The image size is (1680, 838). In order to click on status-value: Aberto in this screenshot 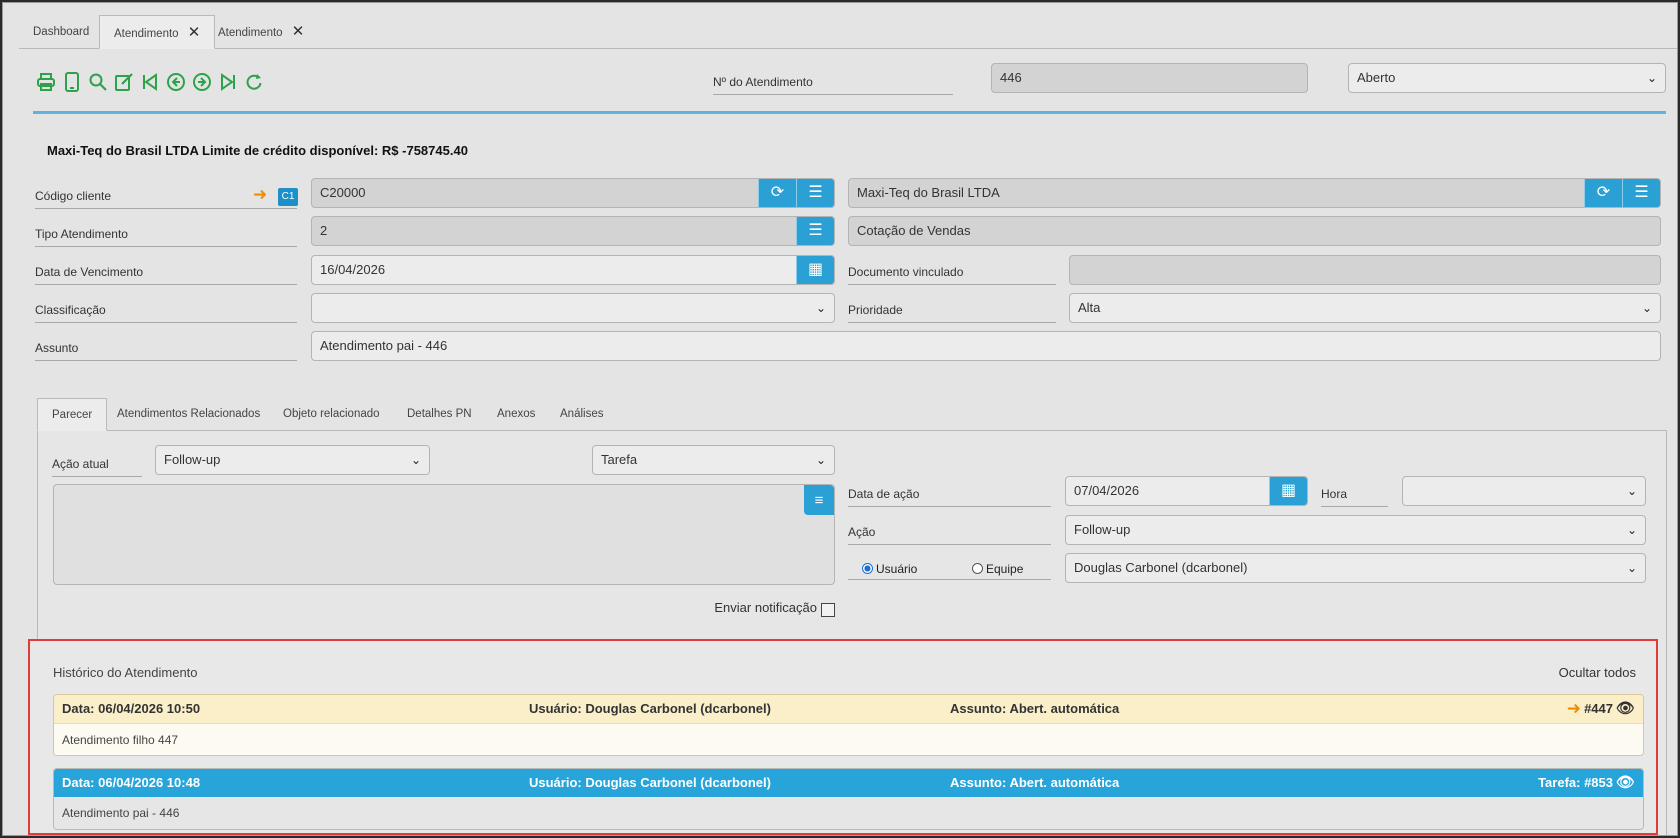, I will do `click(1376, 77)`.